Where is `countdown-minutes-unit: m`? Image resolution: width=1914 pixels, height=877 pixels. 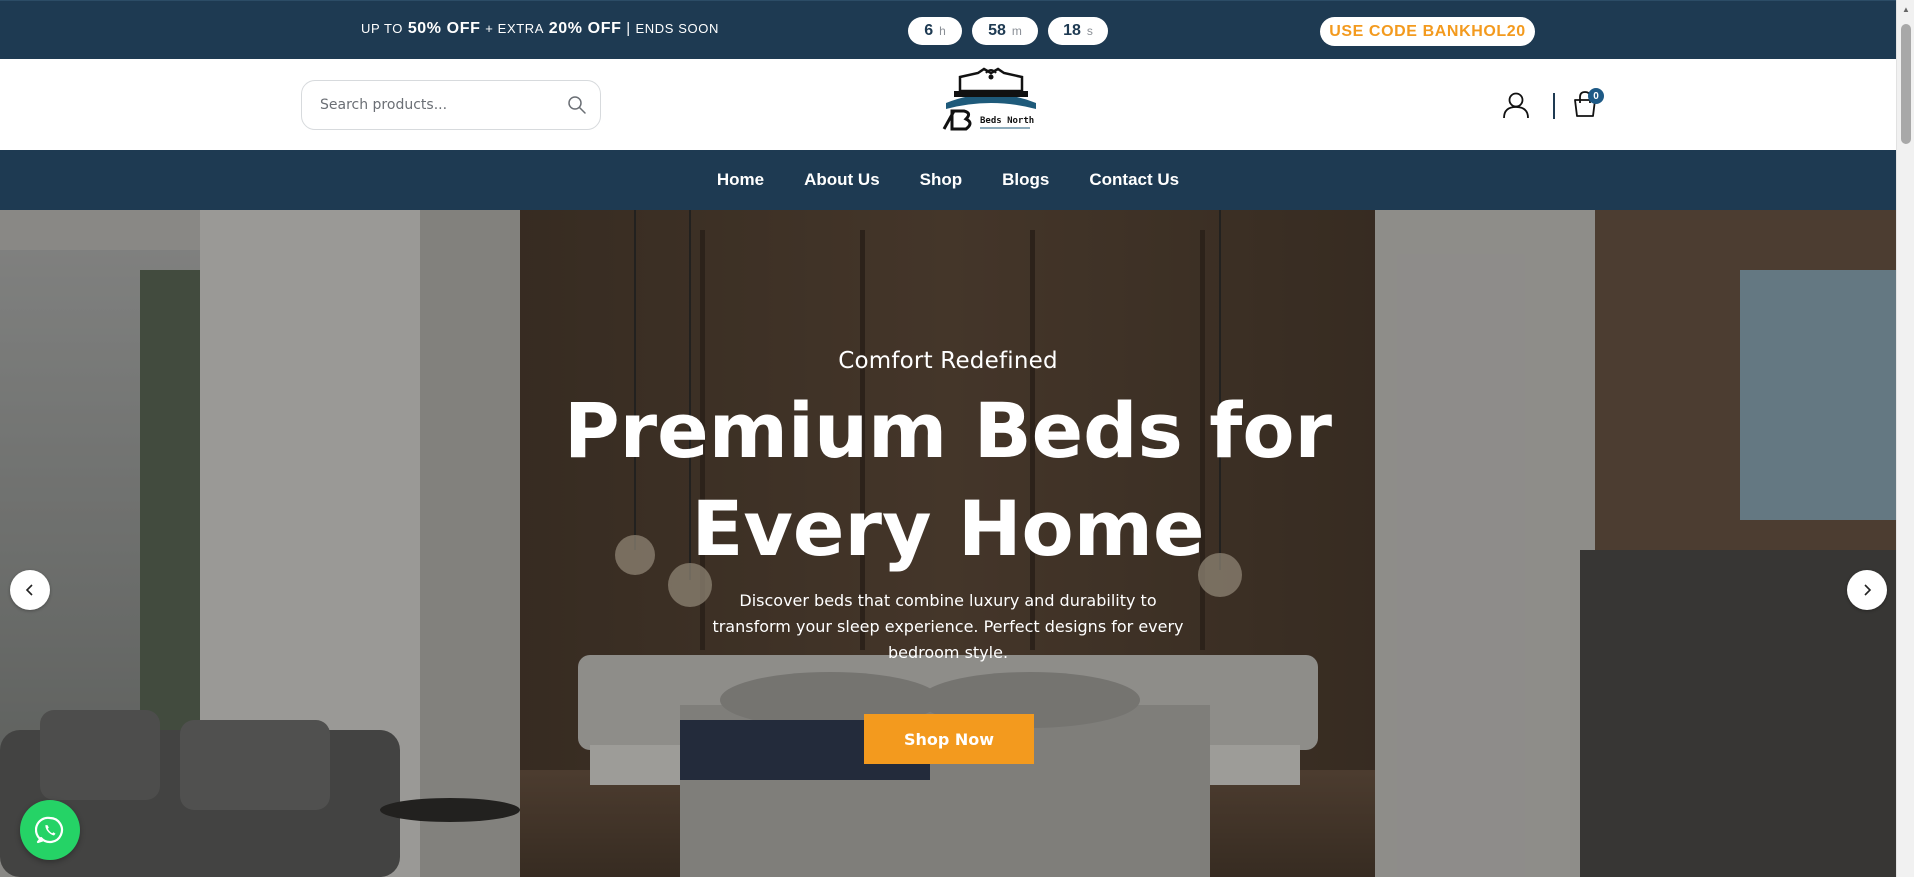
countdown-minutes-unit: m is located at coordinates (1016, 31).